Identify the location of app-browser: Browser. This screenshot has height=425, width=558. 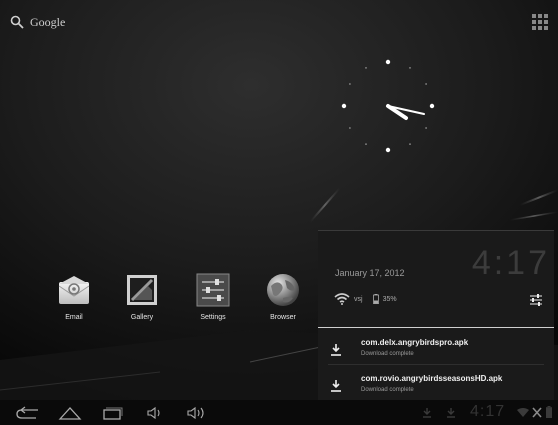
(283, 296).